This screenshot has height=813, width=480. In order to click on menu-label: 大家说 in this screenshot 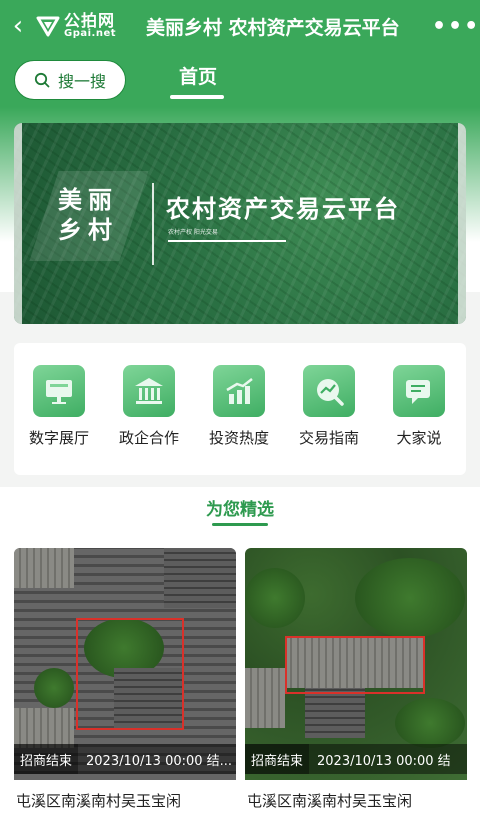, I will do `click(419, 438)`.